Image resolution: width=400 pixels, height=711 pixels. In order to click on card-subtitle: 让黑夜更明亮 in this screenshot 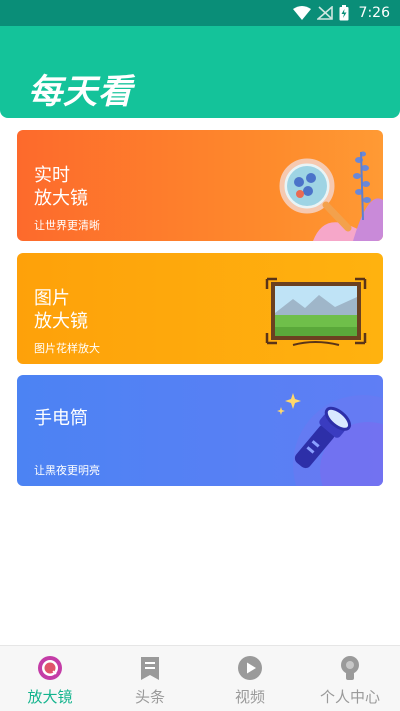, I will do `click(67, 470)`.